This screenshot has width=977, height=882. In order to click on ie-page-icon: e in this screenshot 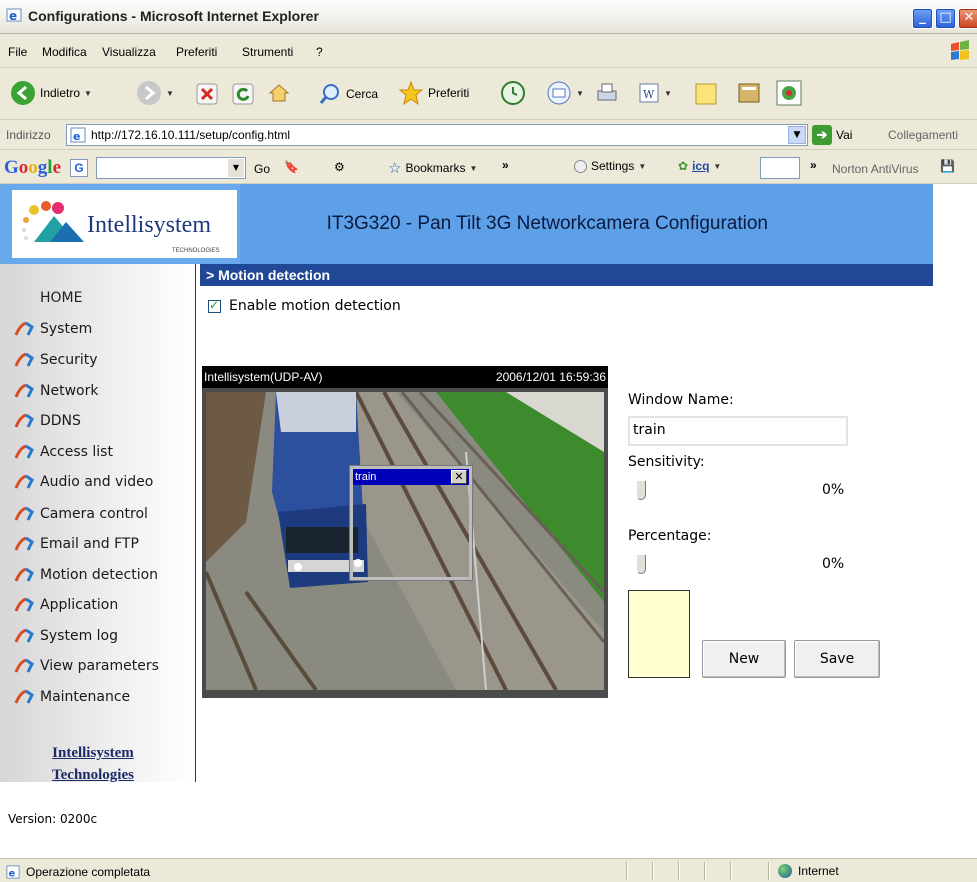, I will do `click(13, 872)`.